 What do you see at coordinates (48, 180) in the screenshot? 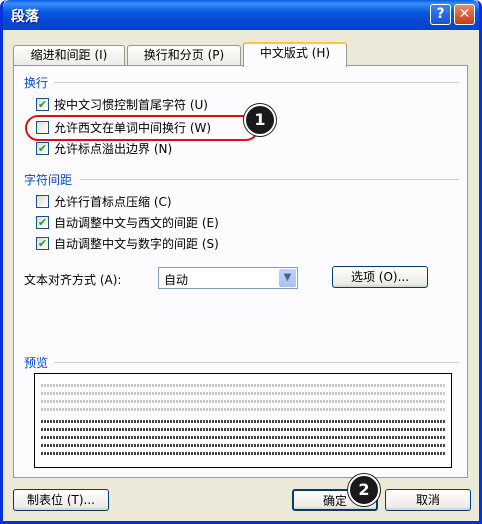
I see `char-spacing-group-title: 字符间距` at bounding box center [48, 180].